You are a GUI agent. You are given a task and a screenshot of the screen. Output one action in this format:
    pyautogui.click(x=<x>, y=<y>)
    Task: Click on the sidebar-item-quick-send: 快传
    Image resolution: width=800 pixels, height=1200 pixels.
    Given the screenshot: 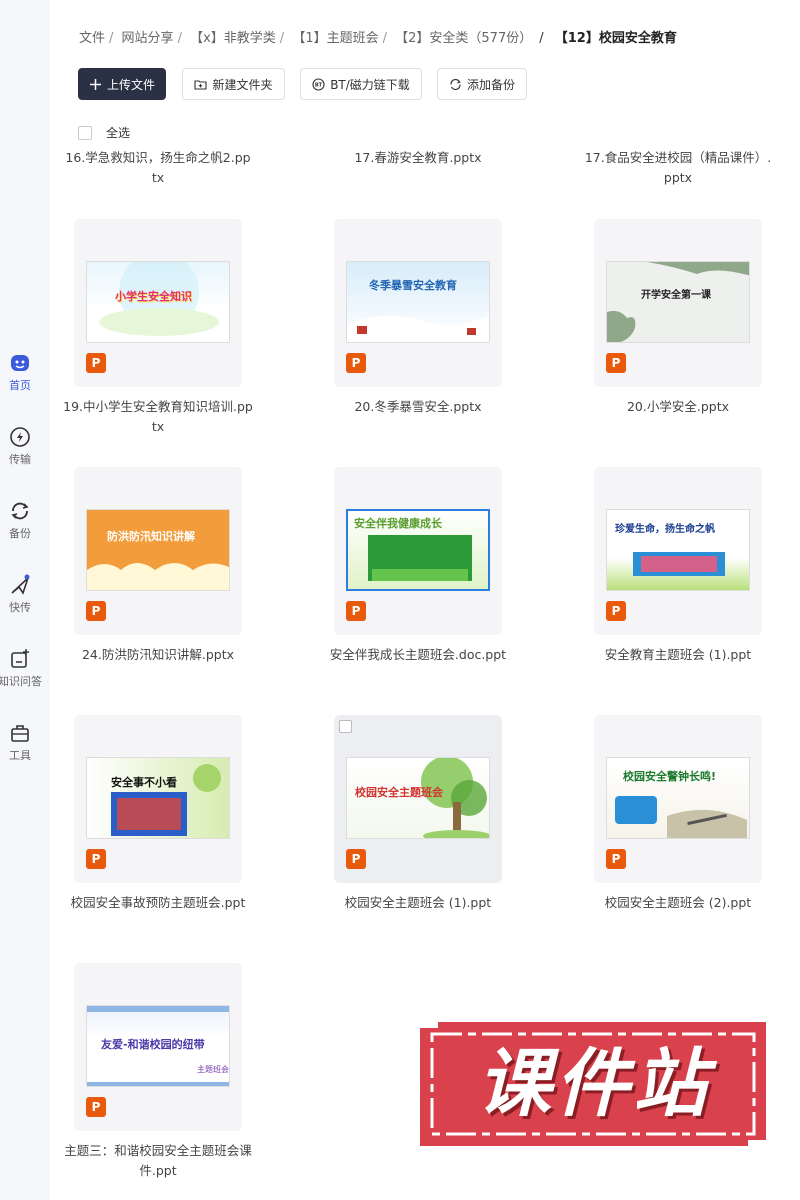 What is the action you would take?
    pyautogui.click(x=20, y=594)
    